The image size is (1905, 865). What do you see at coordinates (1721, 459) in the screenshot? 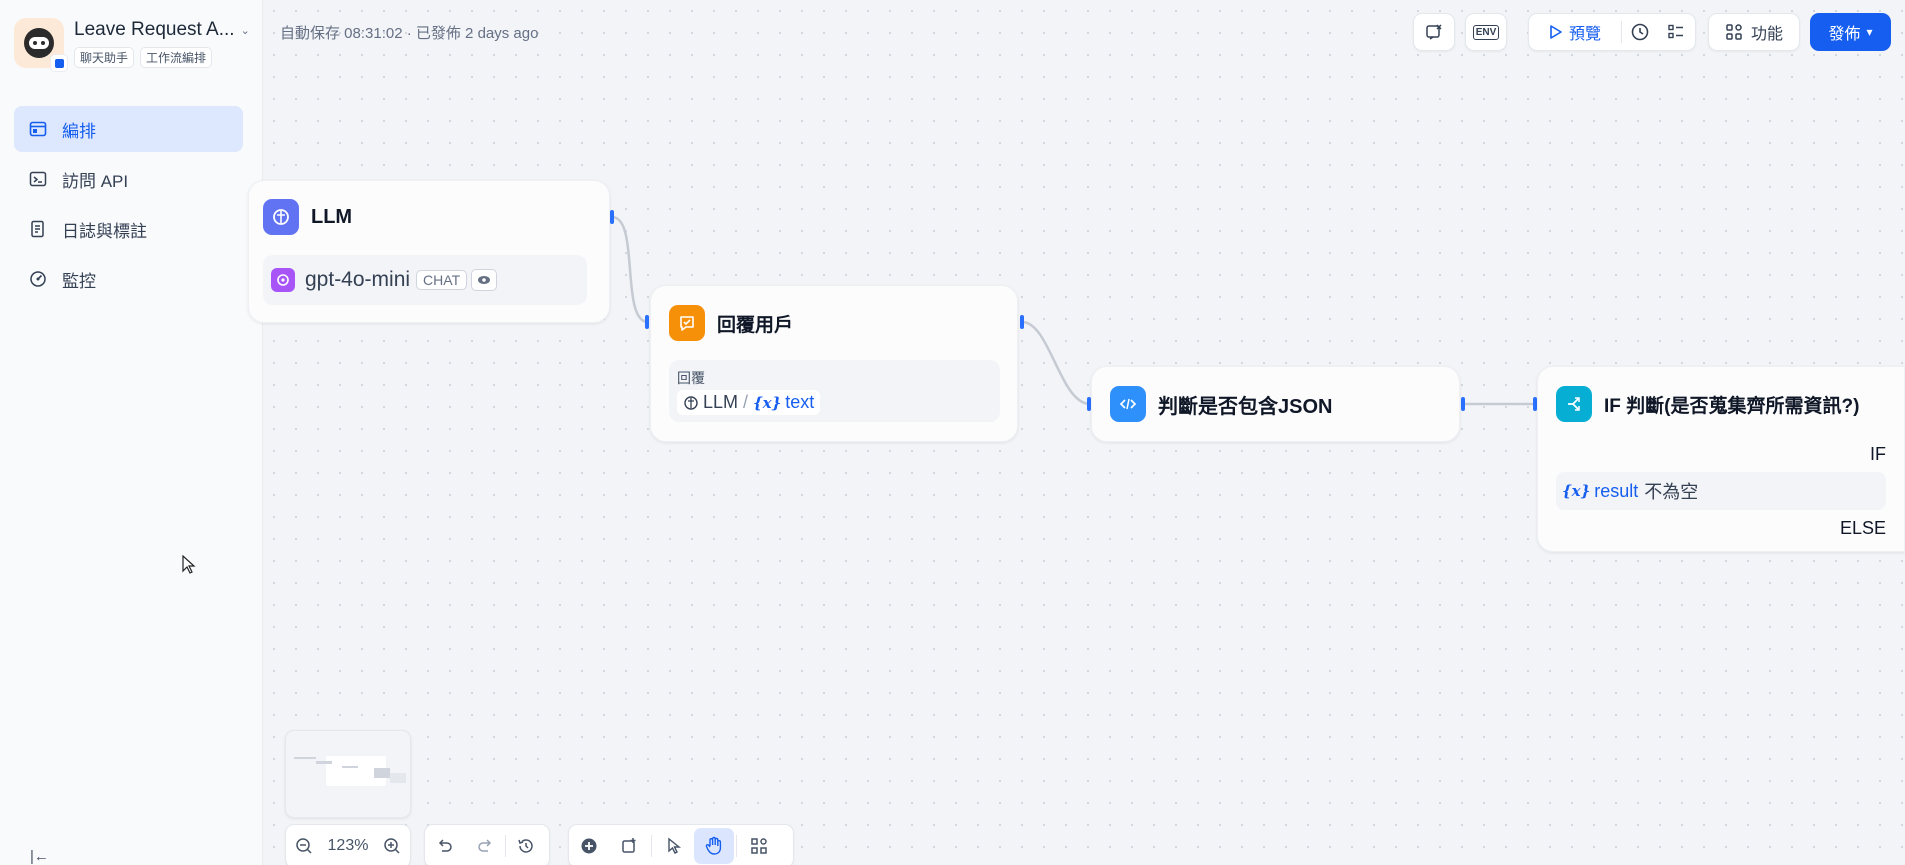
I see `ifelse-node: IF 判斷(是否蒐集齊所需資訊?) IF {x} result 不為空 ELSE` at bounding box center [1721, 459].